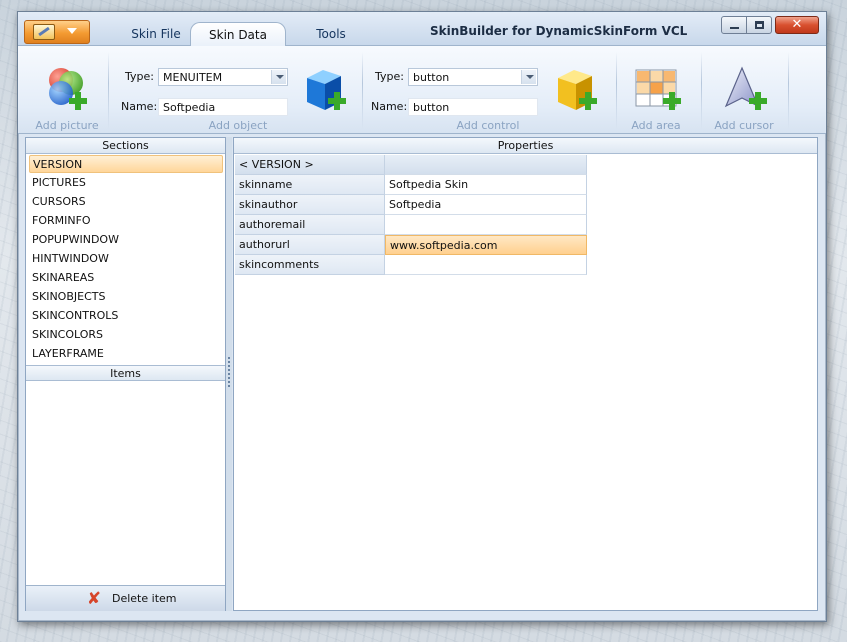 The height and width of the screenshot is (642, 847). What do you see at coordinates (331, 34) in the screenshot?
I see `tab-tools: Tools` at bounding box center [331, 34].